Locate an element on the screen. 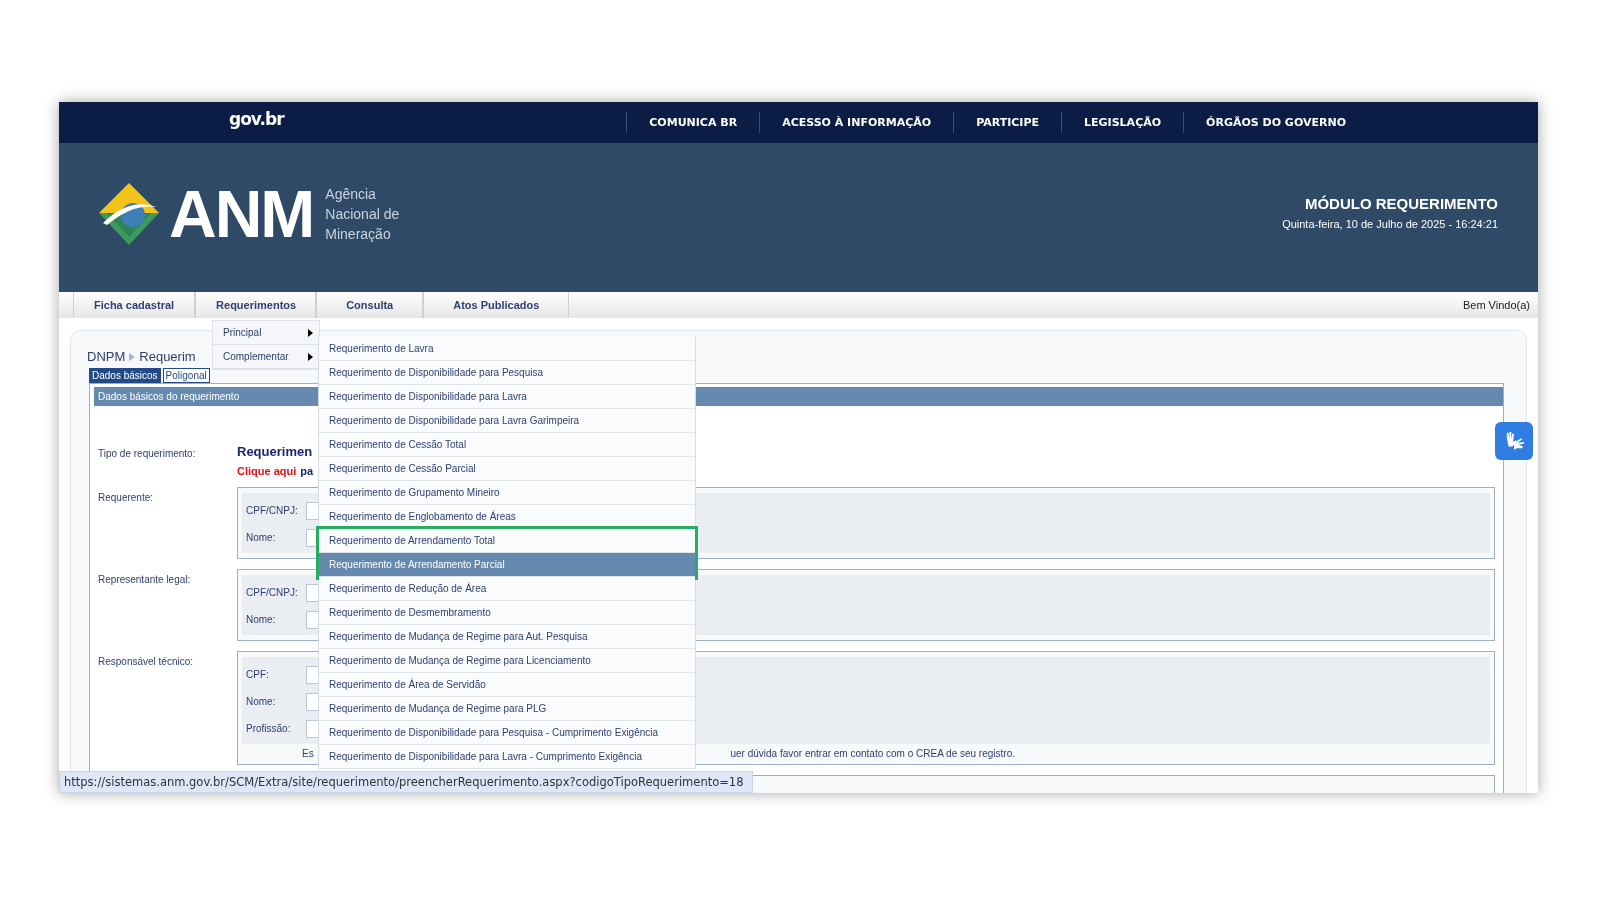  field-label: CPF: is located at coordinates (258, 674).